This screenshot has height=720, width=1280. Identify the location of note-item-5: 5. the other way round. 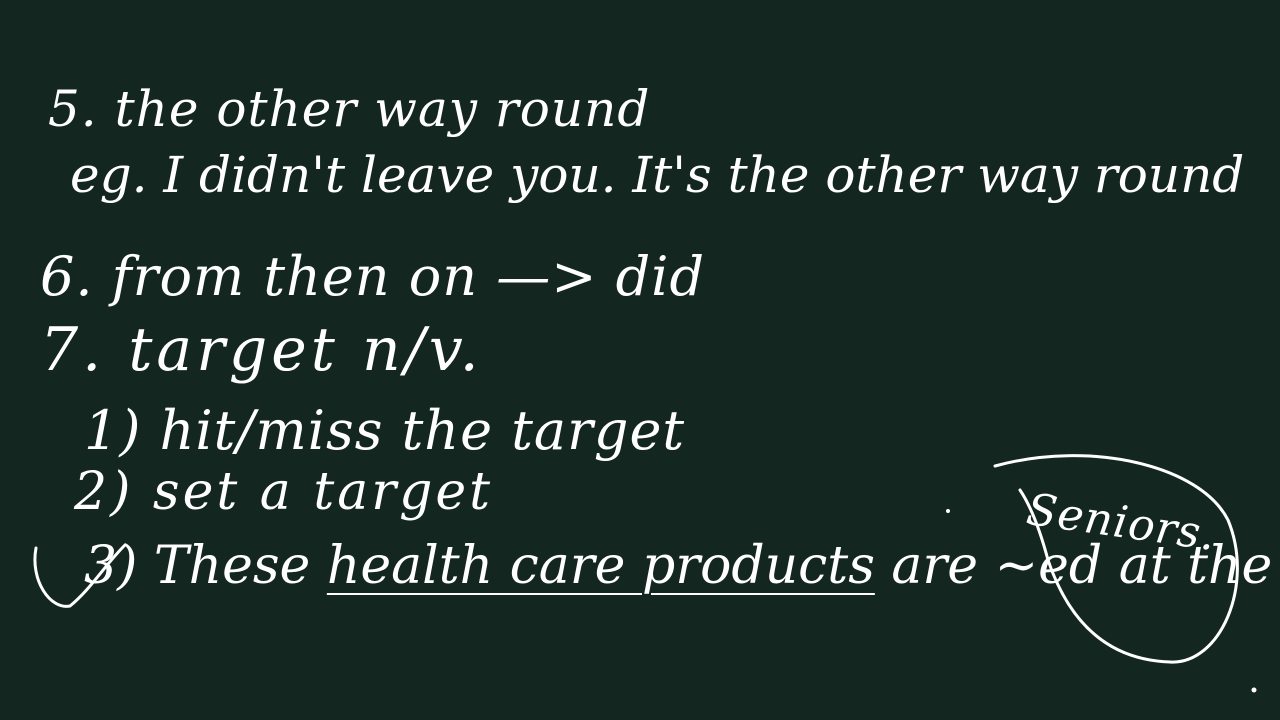
(349, 109).